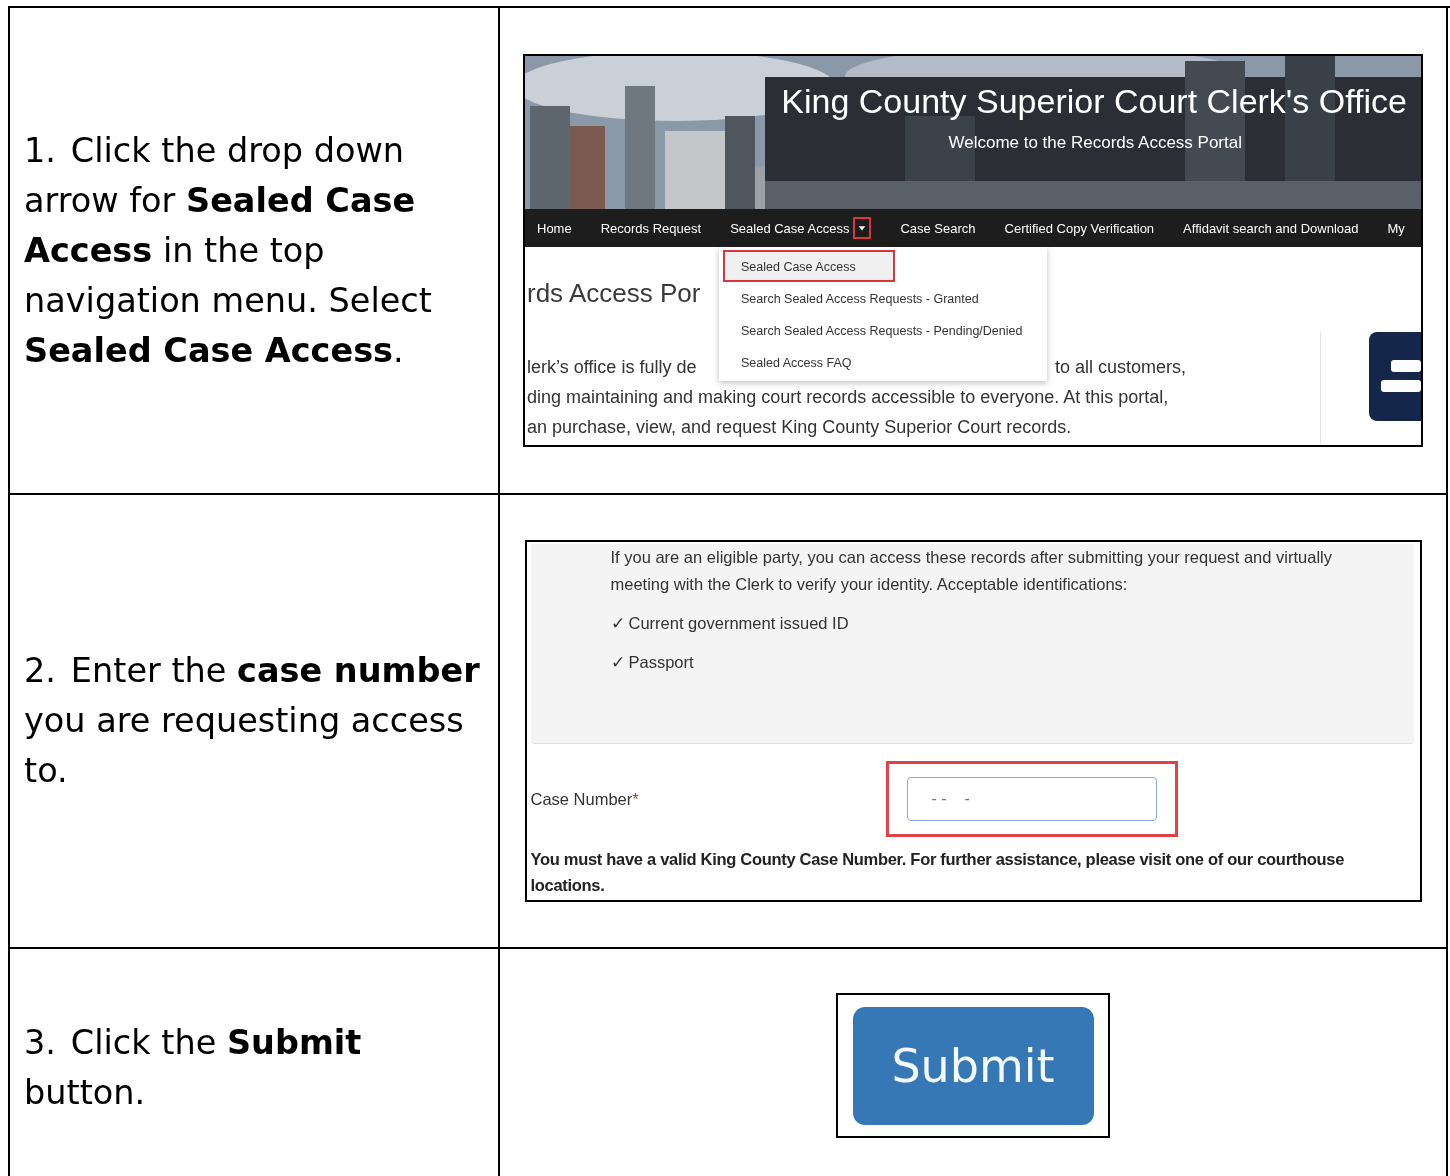 The height and width of the screenshot is (1176, 1450). Describe the element at coordinates (228, 250) in the screenshot. I see `step-instruction: 1. Click the drop down arrow for Sealed Case Access in the top navigation menu. Select Sealed Case Access.` at that location.